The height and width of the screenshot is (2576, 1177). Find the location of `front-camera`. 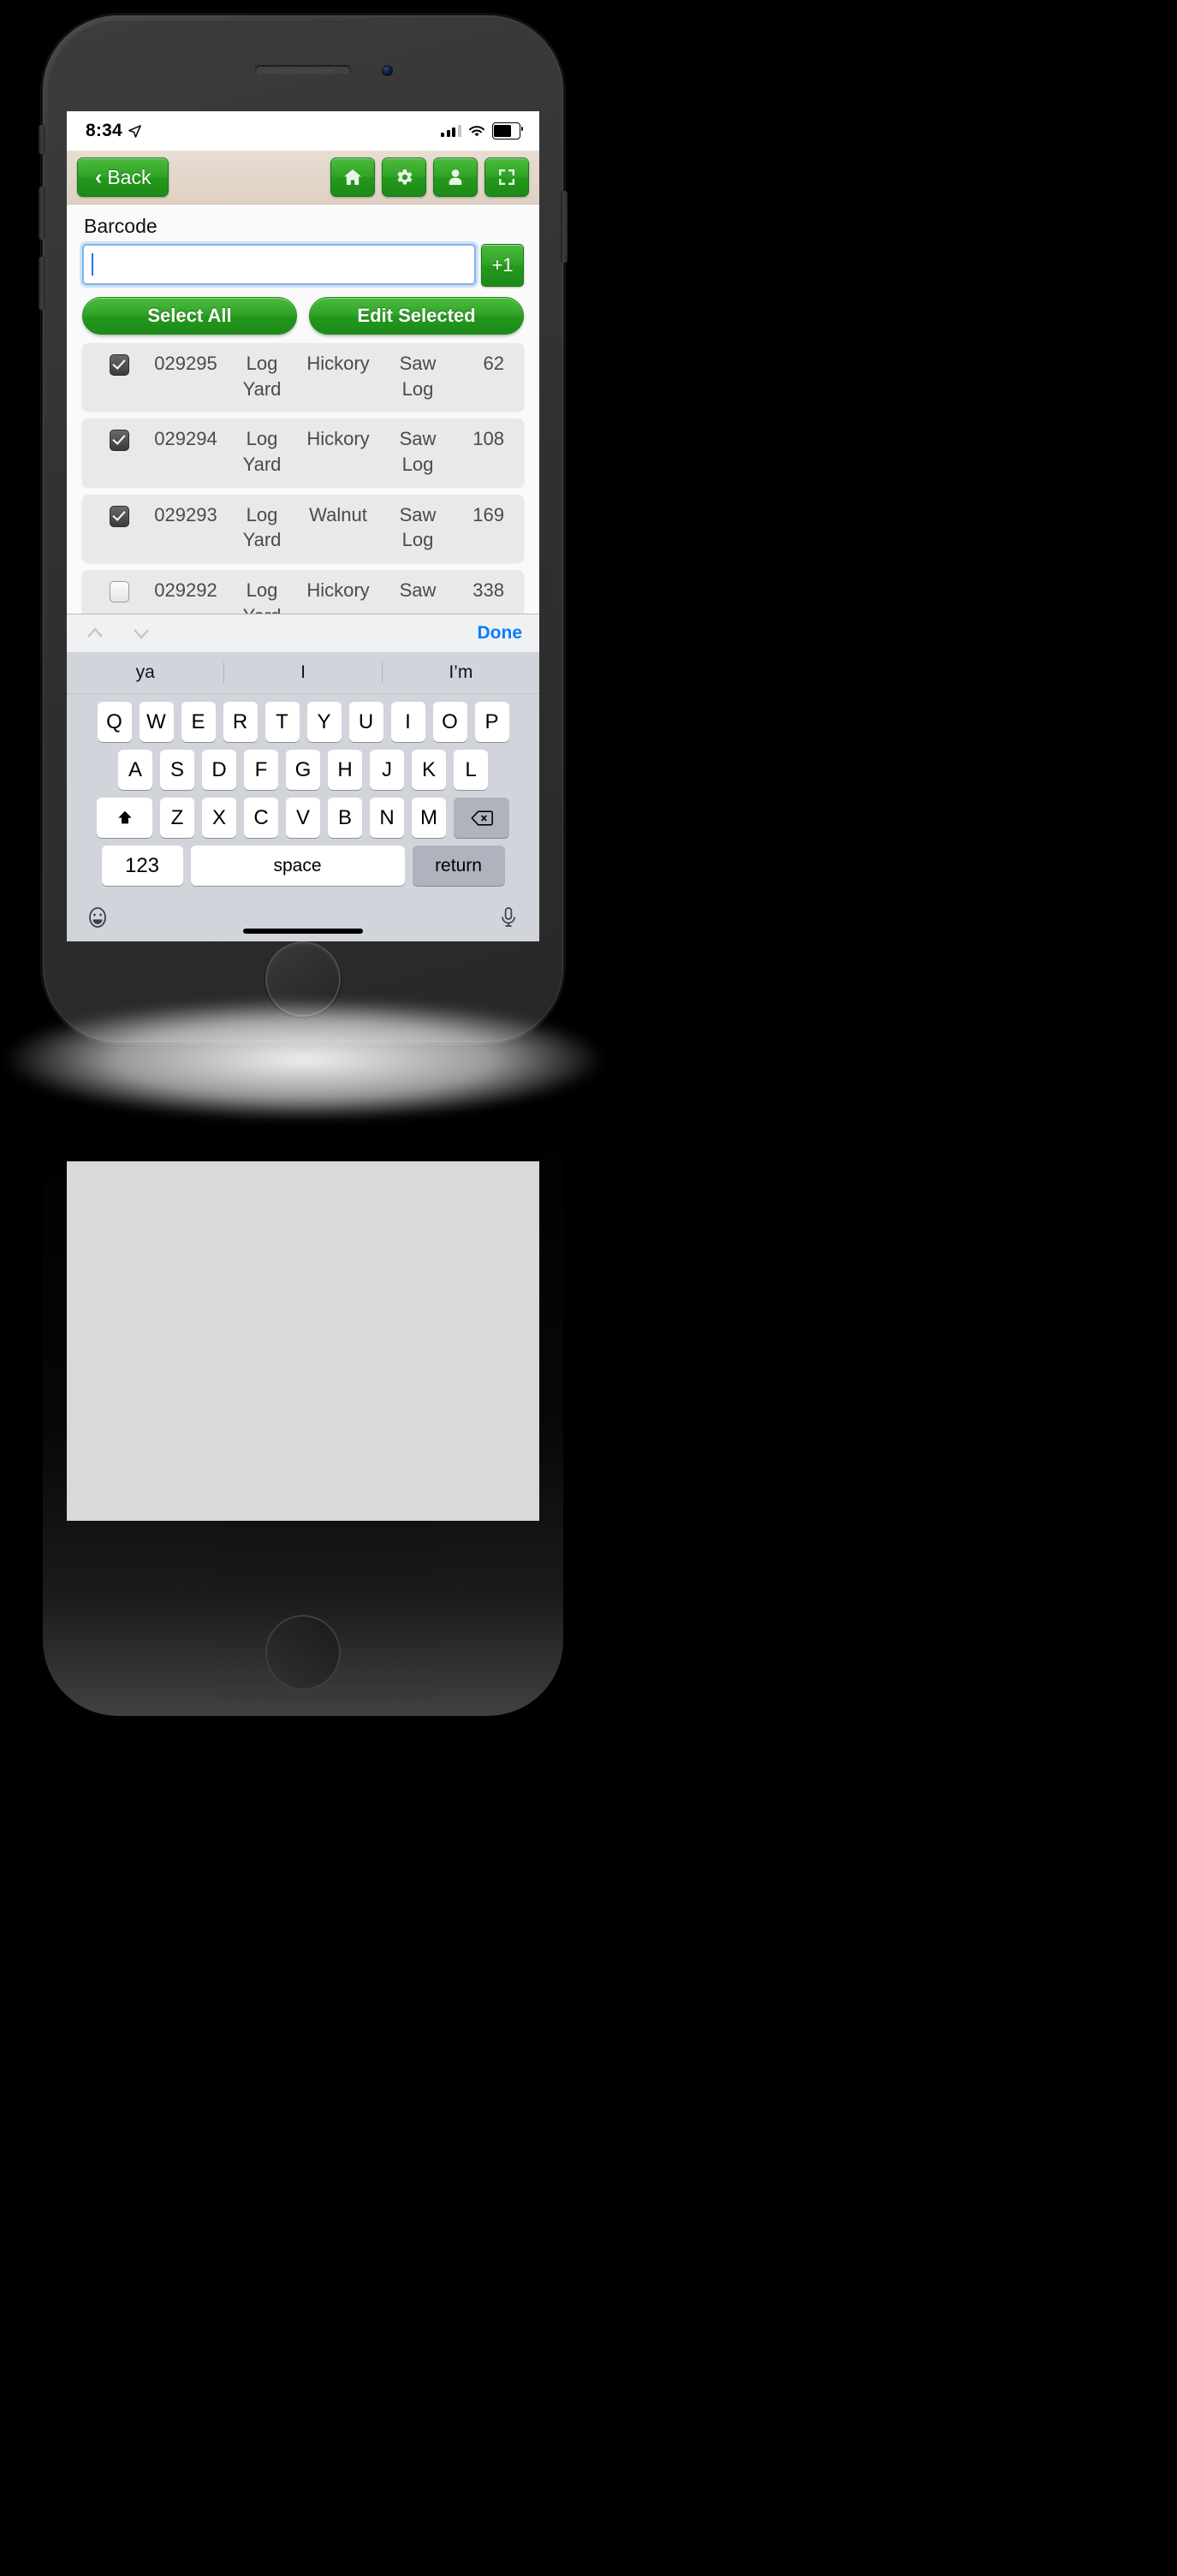

front-camera is located at coordinates (387, 70).